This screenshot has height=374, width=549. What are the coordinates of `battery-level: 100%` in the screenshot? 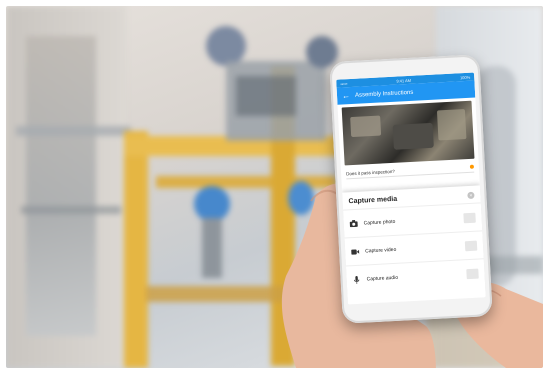 It's located at (465, 77).